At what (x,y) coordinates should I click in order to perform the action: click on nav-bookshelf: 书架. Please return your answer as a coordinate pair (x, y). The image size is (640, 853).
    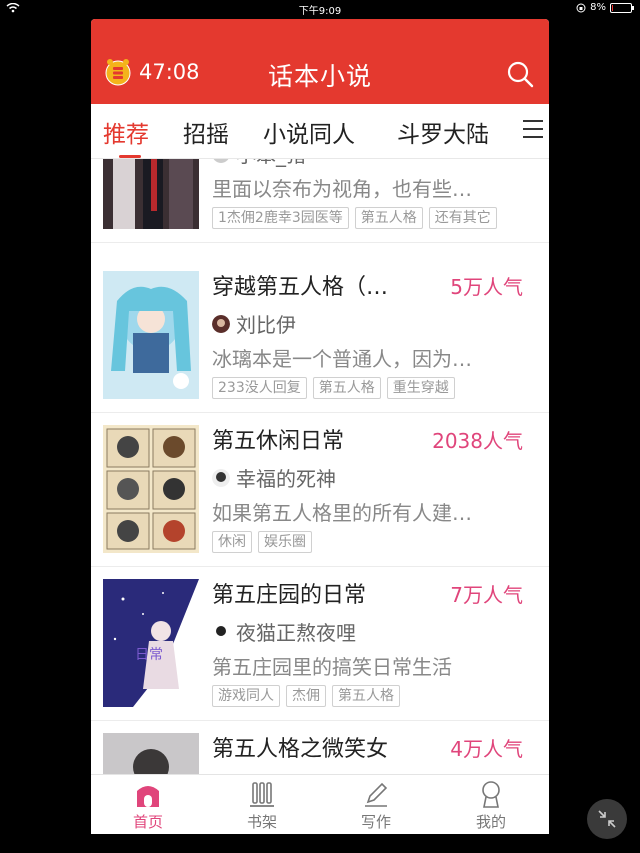
    Looking at the image, I should click on (262, 805).